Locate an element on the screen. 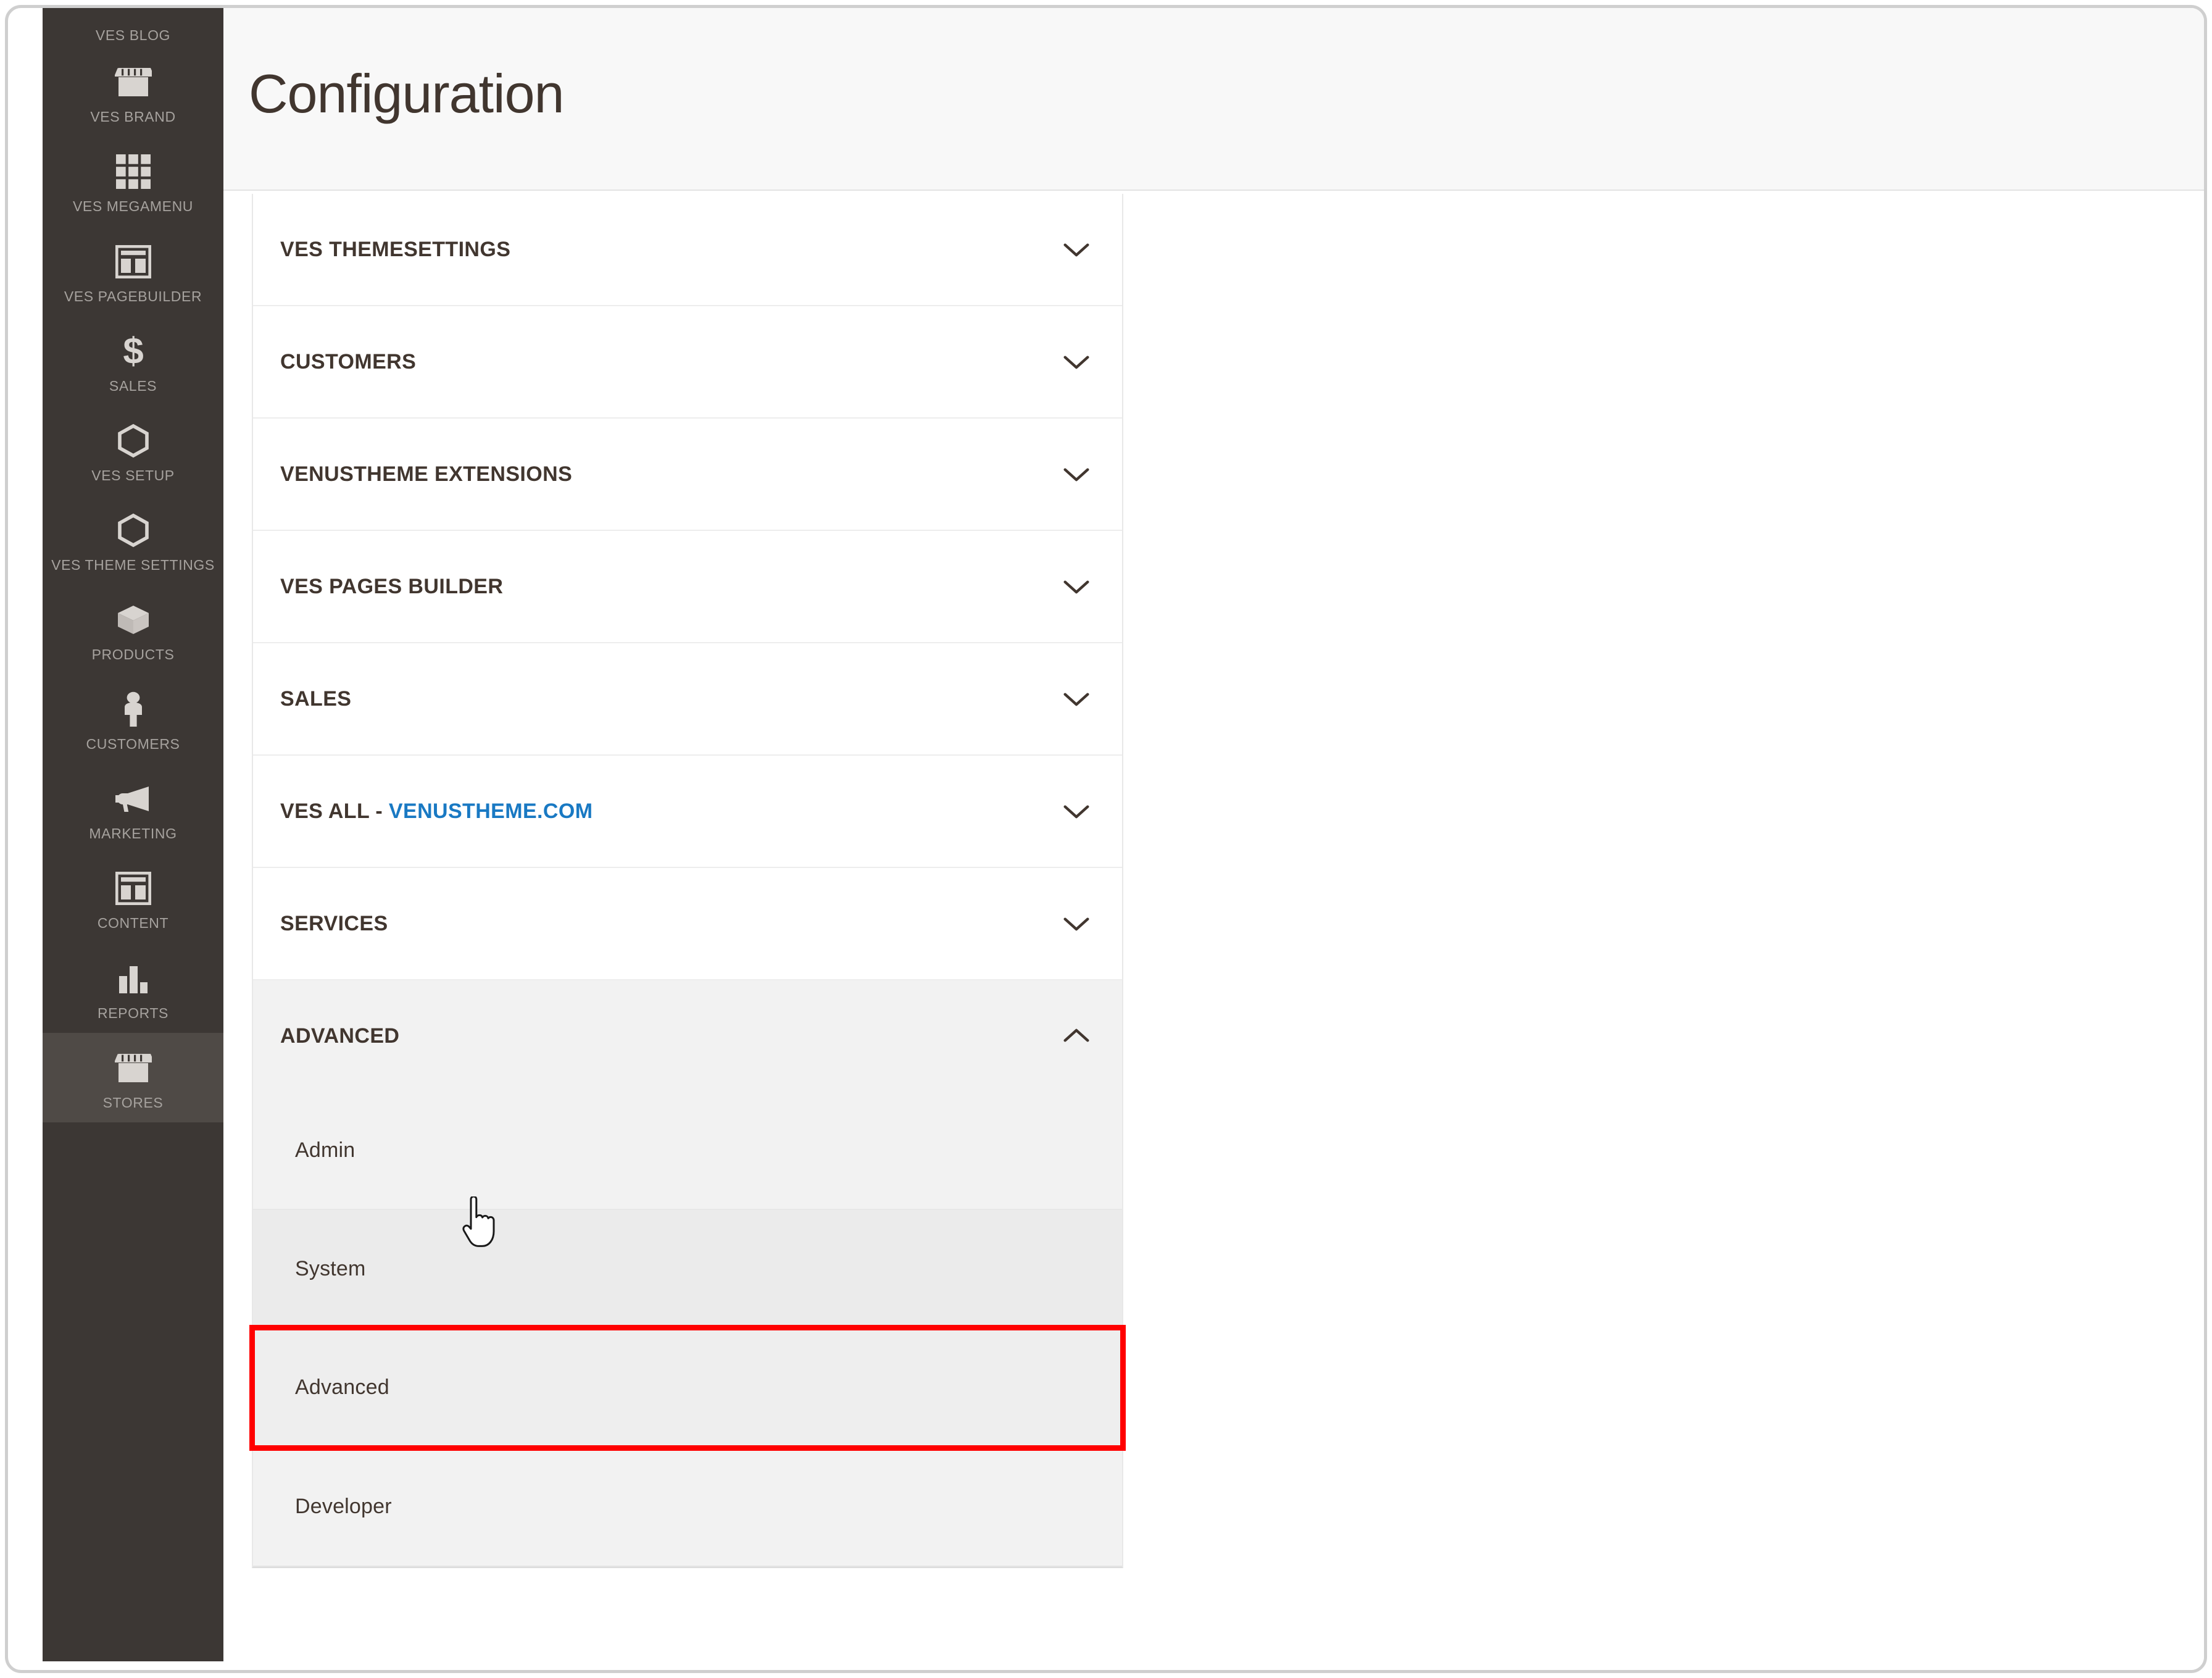 The height and width of the screenshot is (1678, 2212). sidebar-item-stores: STORES is located at coordinates (133, 1077).